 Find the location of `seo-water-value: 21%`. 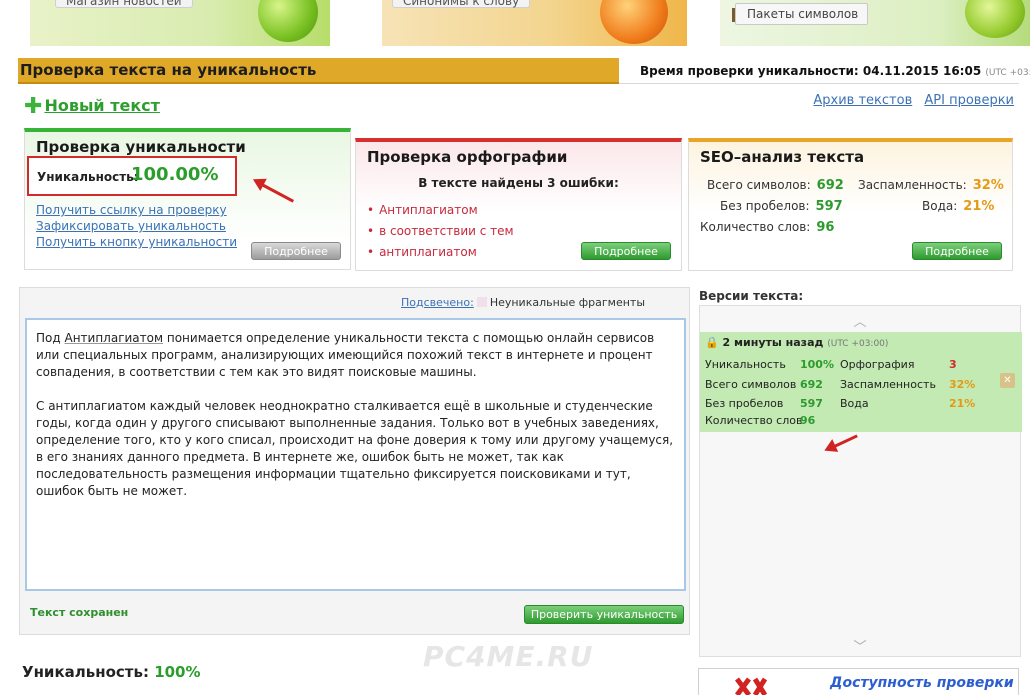

seo-water-value: 21% is located at coordinates (979, 206).